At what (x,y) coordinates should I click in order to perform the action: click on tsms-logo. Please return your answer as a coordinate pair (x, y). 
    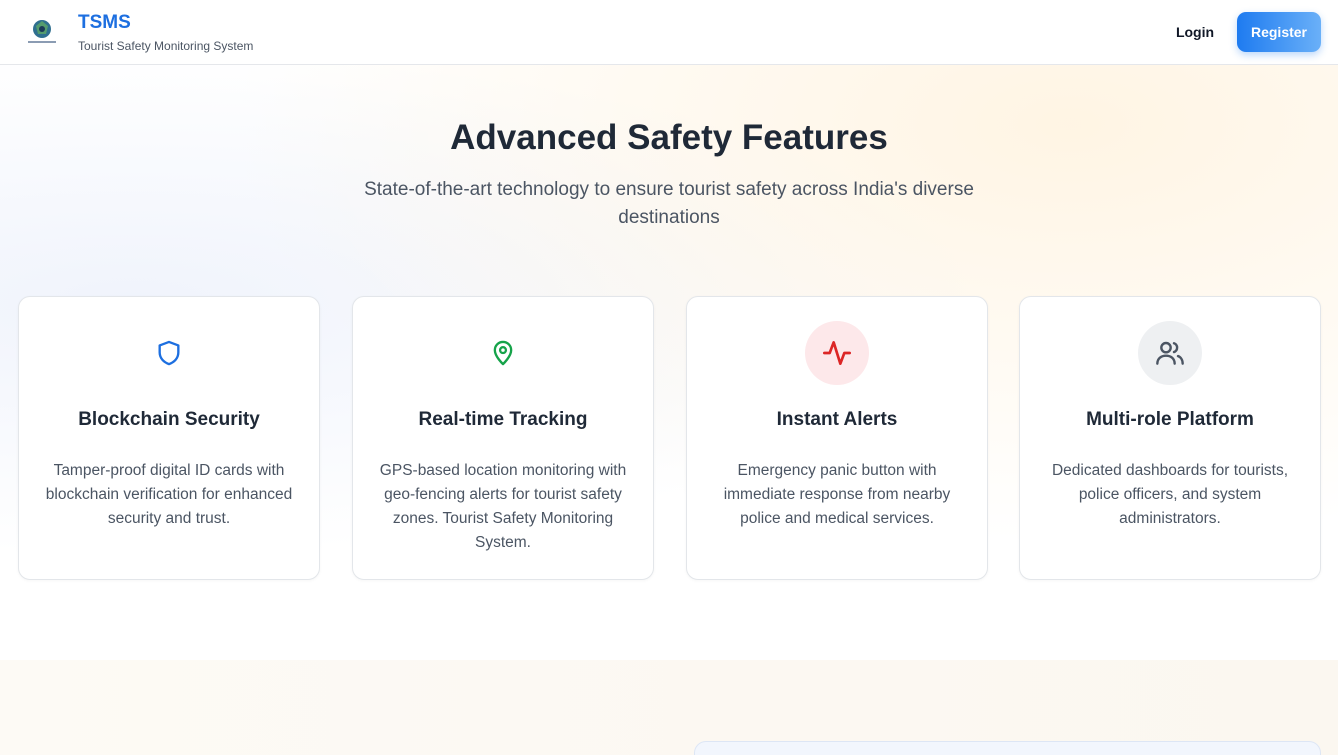
    Looking at the image, I should click on (42, 32).